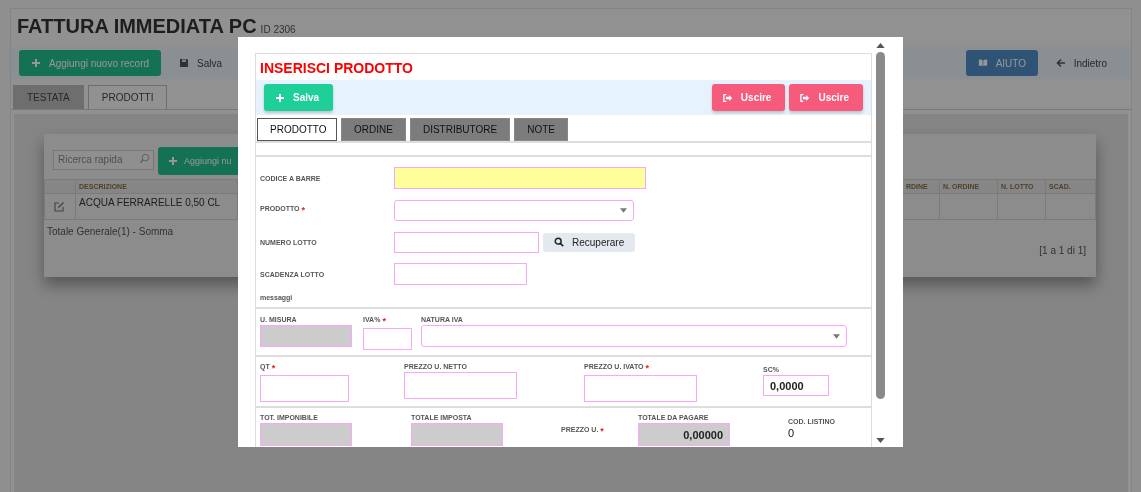 The image size is (1141, 492). What do you see at coordinates (787, 385) in the screenshot?
I see `field-value: 0,0000` at bounding box center [787, 385].